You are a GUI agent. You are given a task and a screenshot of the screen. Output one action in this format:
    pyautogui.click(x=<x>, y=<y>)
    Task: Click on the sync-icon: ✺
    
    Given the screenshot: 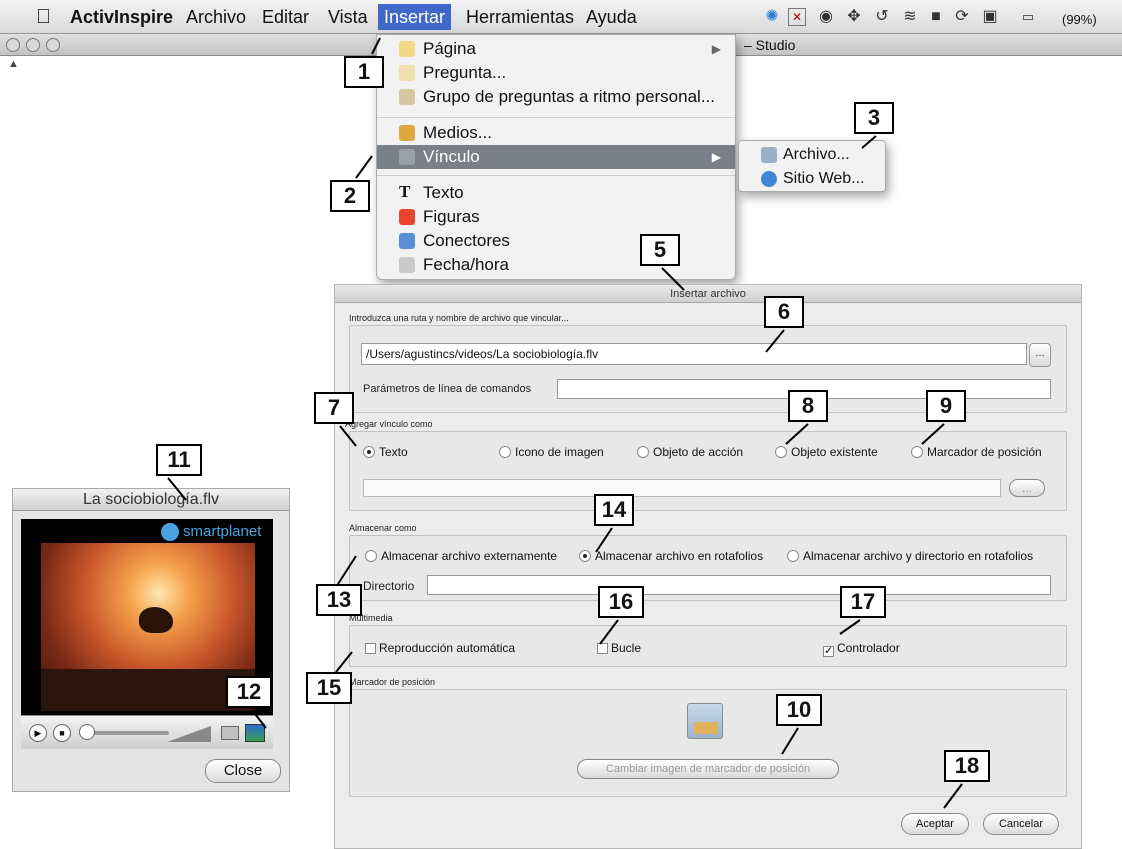 What is the action you would take?
    pyautogui.click(x=772, y=17)
    